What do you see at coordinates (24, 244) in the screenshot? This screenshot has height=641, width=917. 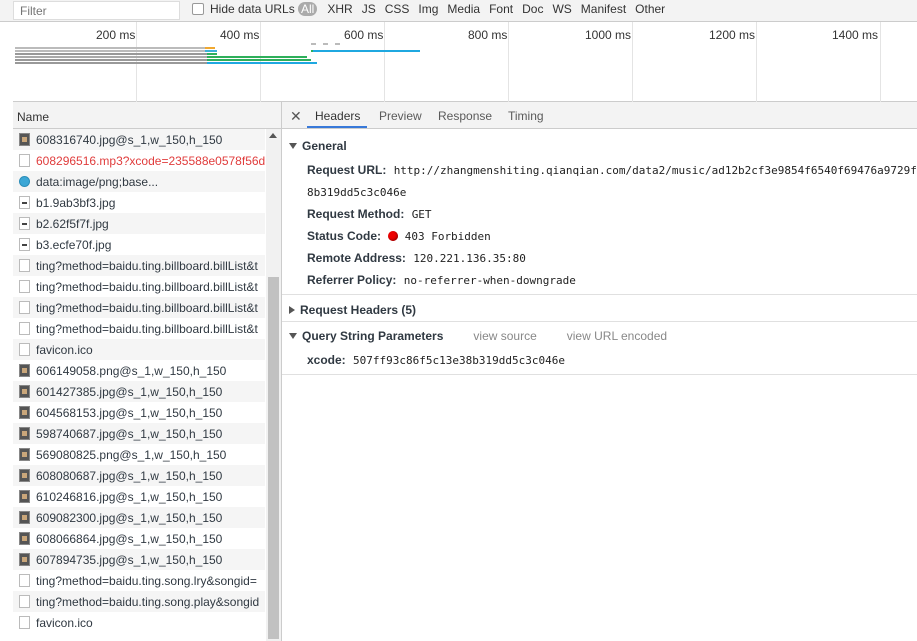 I see `line-icon` at bounding box center [24, 244].